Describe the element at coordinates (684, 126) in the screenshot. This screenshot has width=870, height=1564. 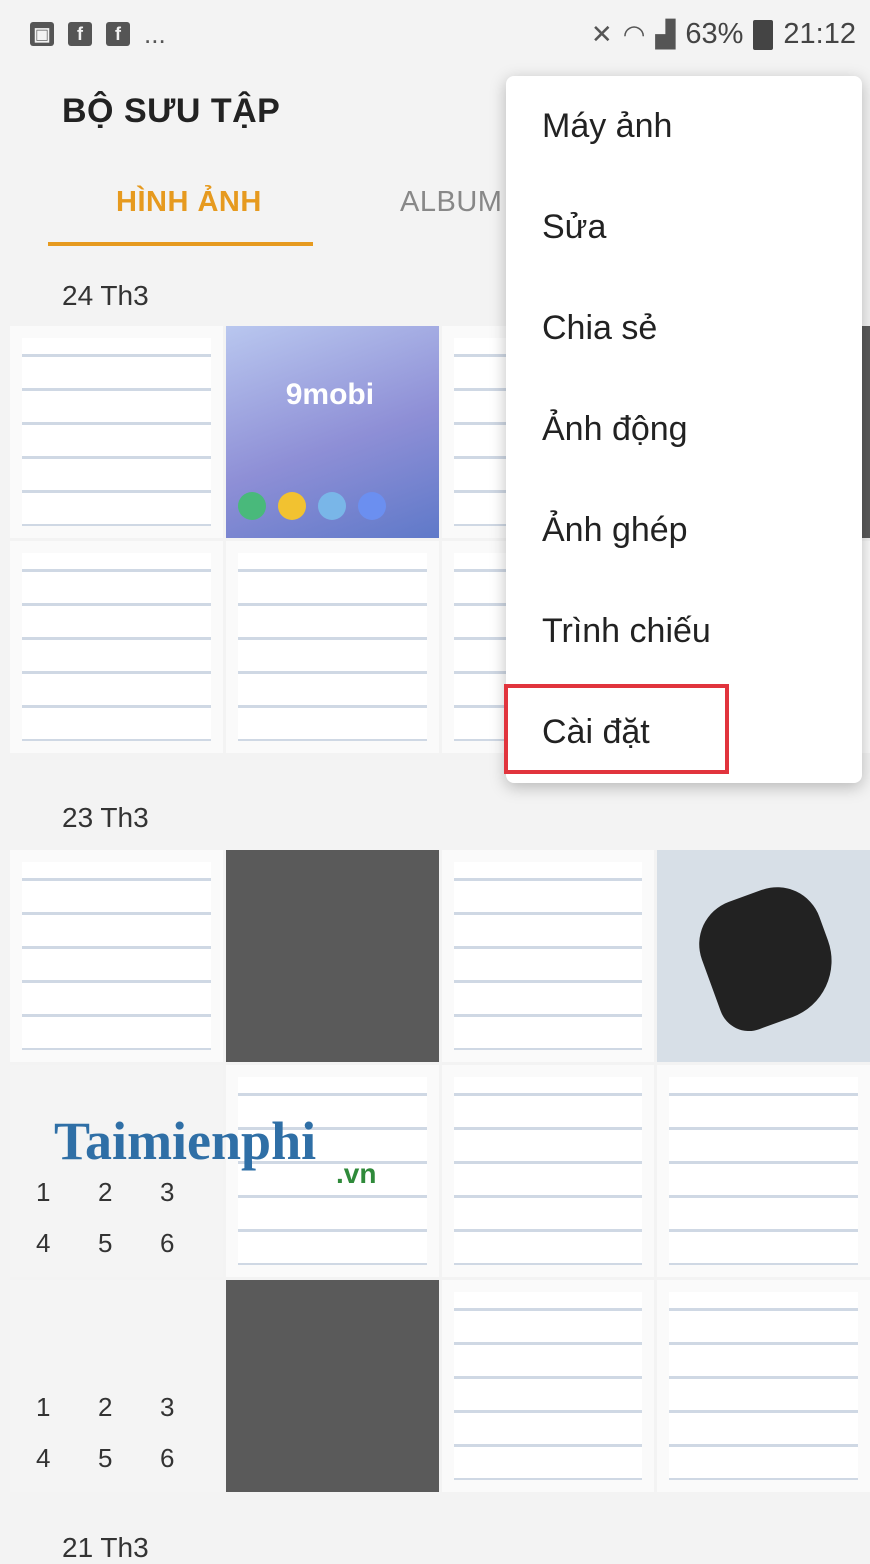
I see `menu-item-camera: Máy ảnh` at that location.